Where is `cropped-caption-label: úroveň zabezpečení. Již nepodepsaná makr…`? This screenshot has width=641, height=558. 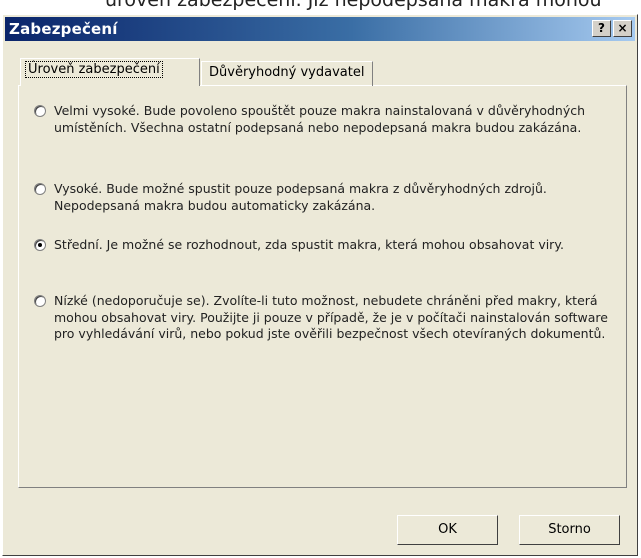 cropped-caption-label: úroveň zabezpečení. Již nepodepsaná makr… is located at coordinates (353, 5).